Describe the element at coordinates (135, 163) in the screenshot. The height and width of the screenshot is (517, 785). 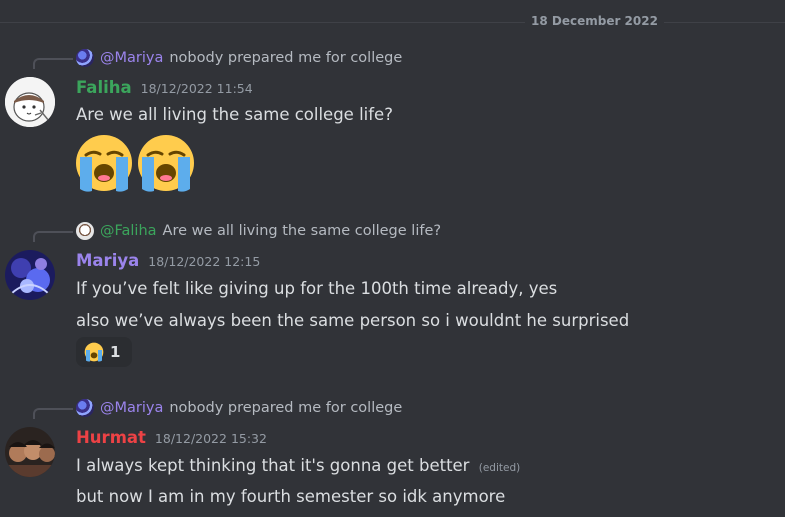
I see `jumbo-emoji-row` at that location.